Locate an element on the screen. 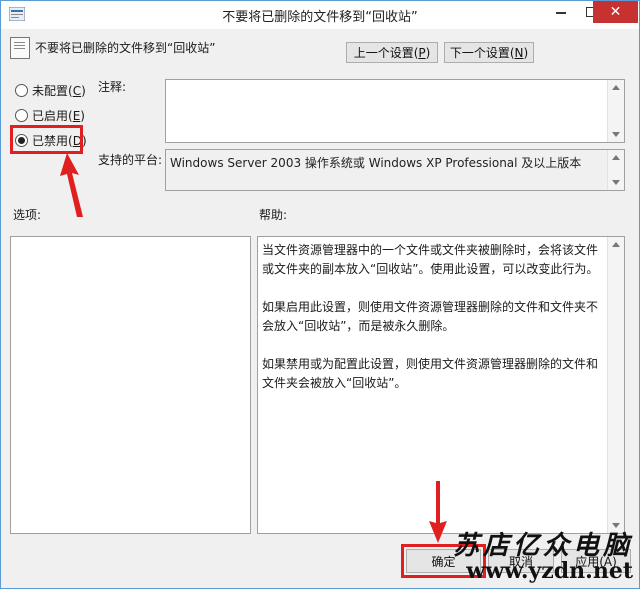  minimize-button is located at coordinates (561, 12).